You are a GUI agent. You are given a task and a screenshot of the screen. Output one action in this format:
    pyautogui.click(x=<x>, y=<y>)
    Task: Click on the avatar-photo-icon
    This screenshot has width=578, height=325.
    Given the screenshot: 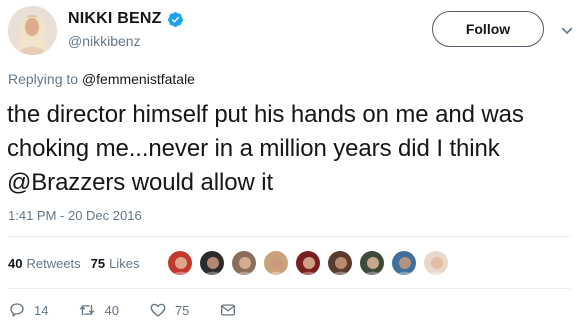 What is the action you would take?
    pyautogui.click(x=32, y=30)
    